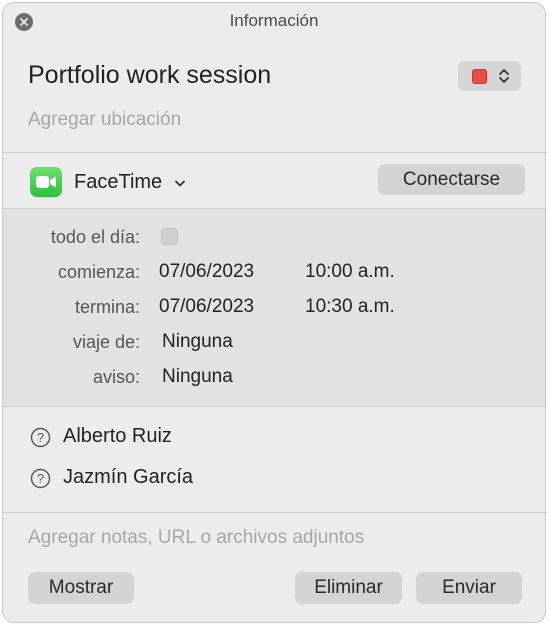  I want to click on window-title: Información, so click(274, 20).